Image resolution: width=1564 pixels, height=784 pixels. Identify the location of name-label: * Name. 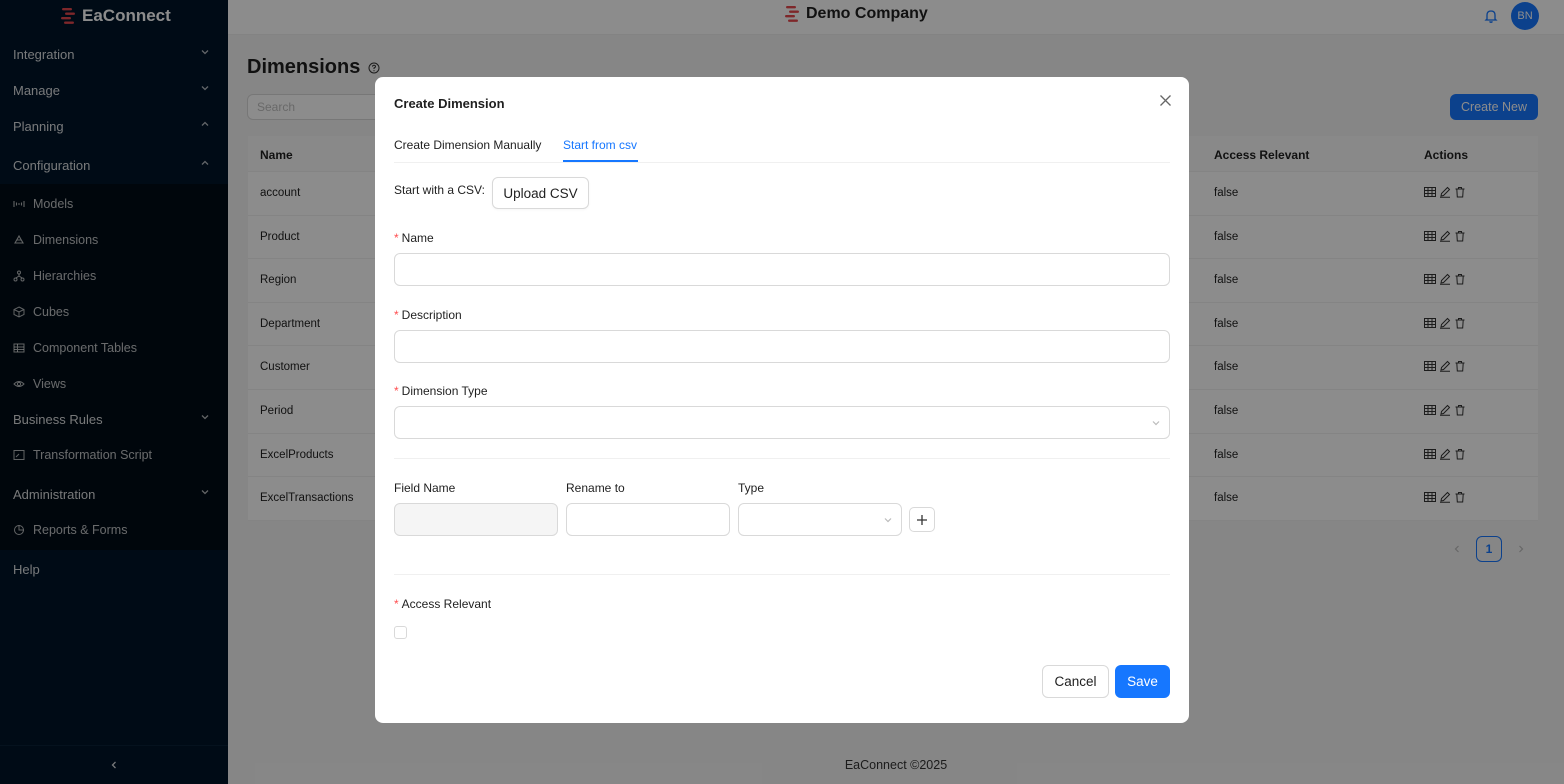
(414, 238).